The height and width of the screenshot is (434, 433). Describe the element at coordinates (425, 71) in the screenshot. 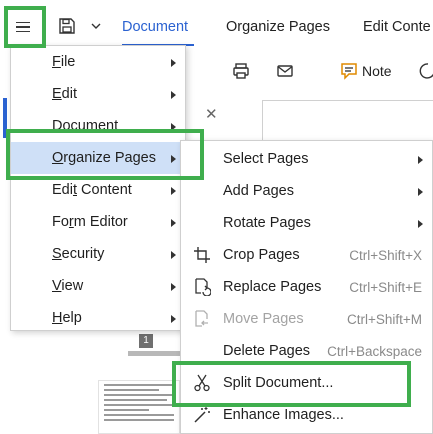

I see `more-tools-icon` at that location.